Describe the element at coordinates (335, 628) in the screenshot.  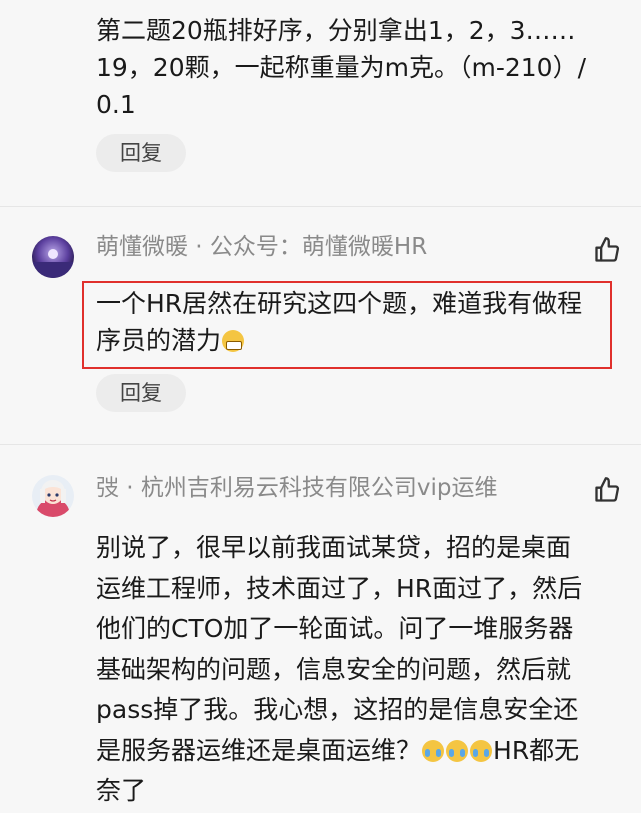
I see `content-line: 他们的CTO加了一轮面试。问了一堆服务器` at that location.